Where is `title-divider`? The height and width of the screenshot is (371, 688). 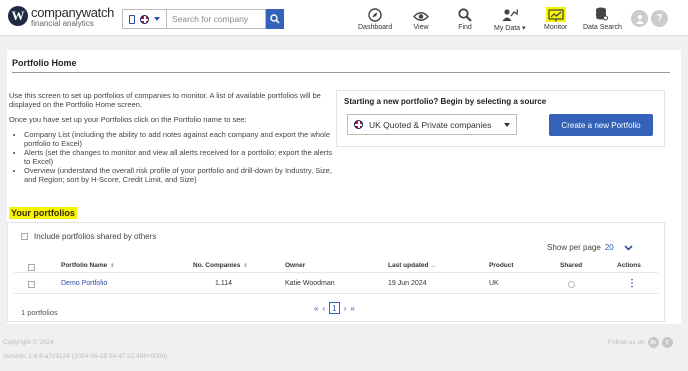
title-divider is located at coordinates (341, 72).